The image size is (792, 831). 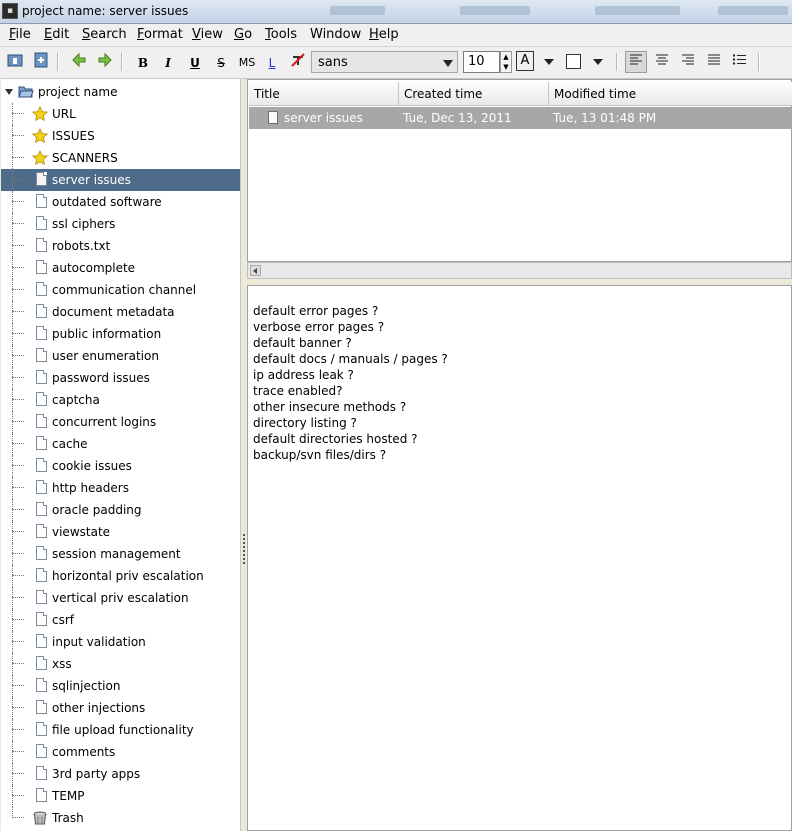 I want to click on tree-item: http headers, so click(x=120, y=488).